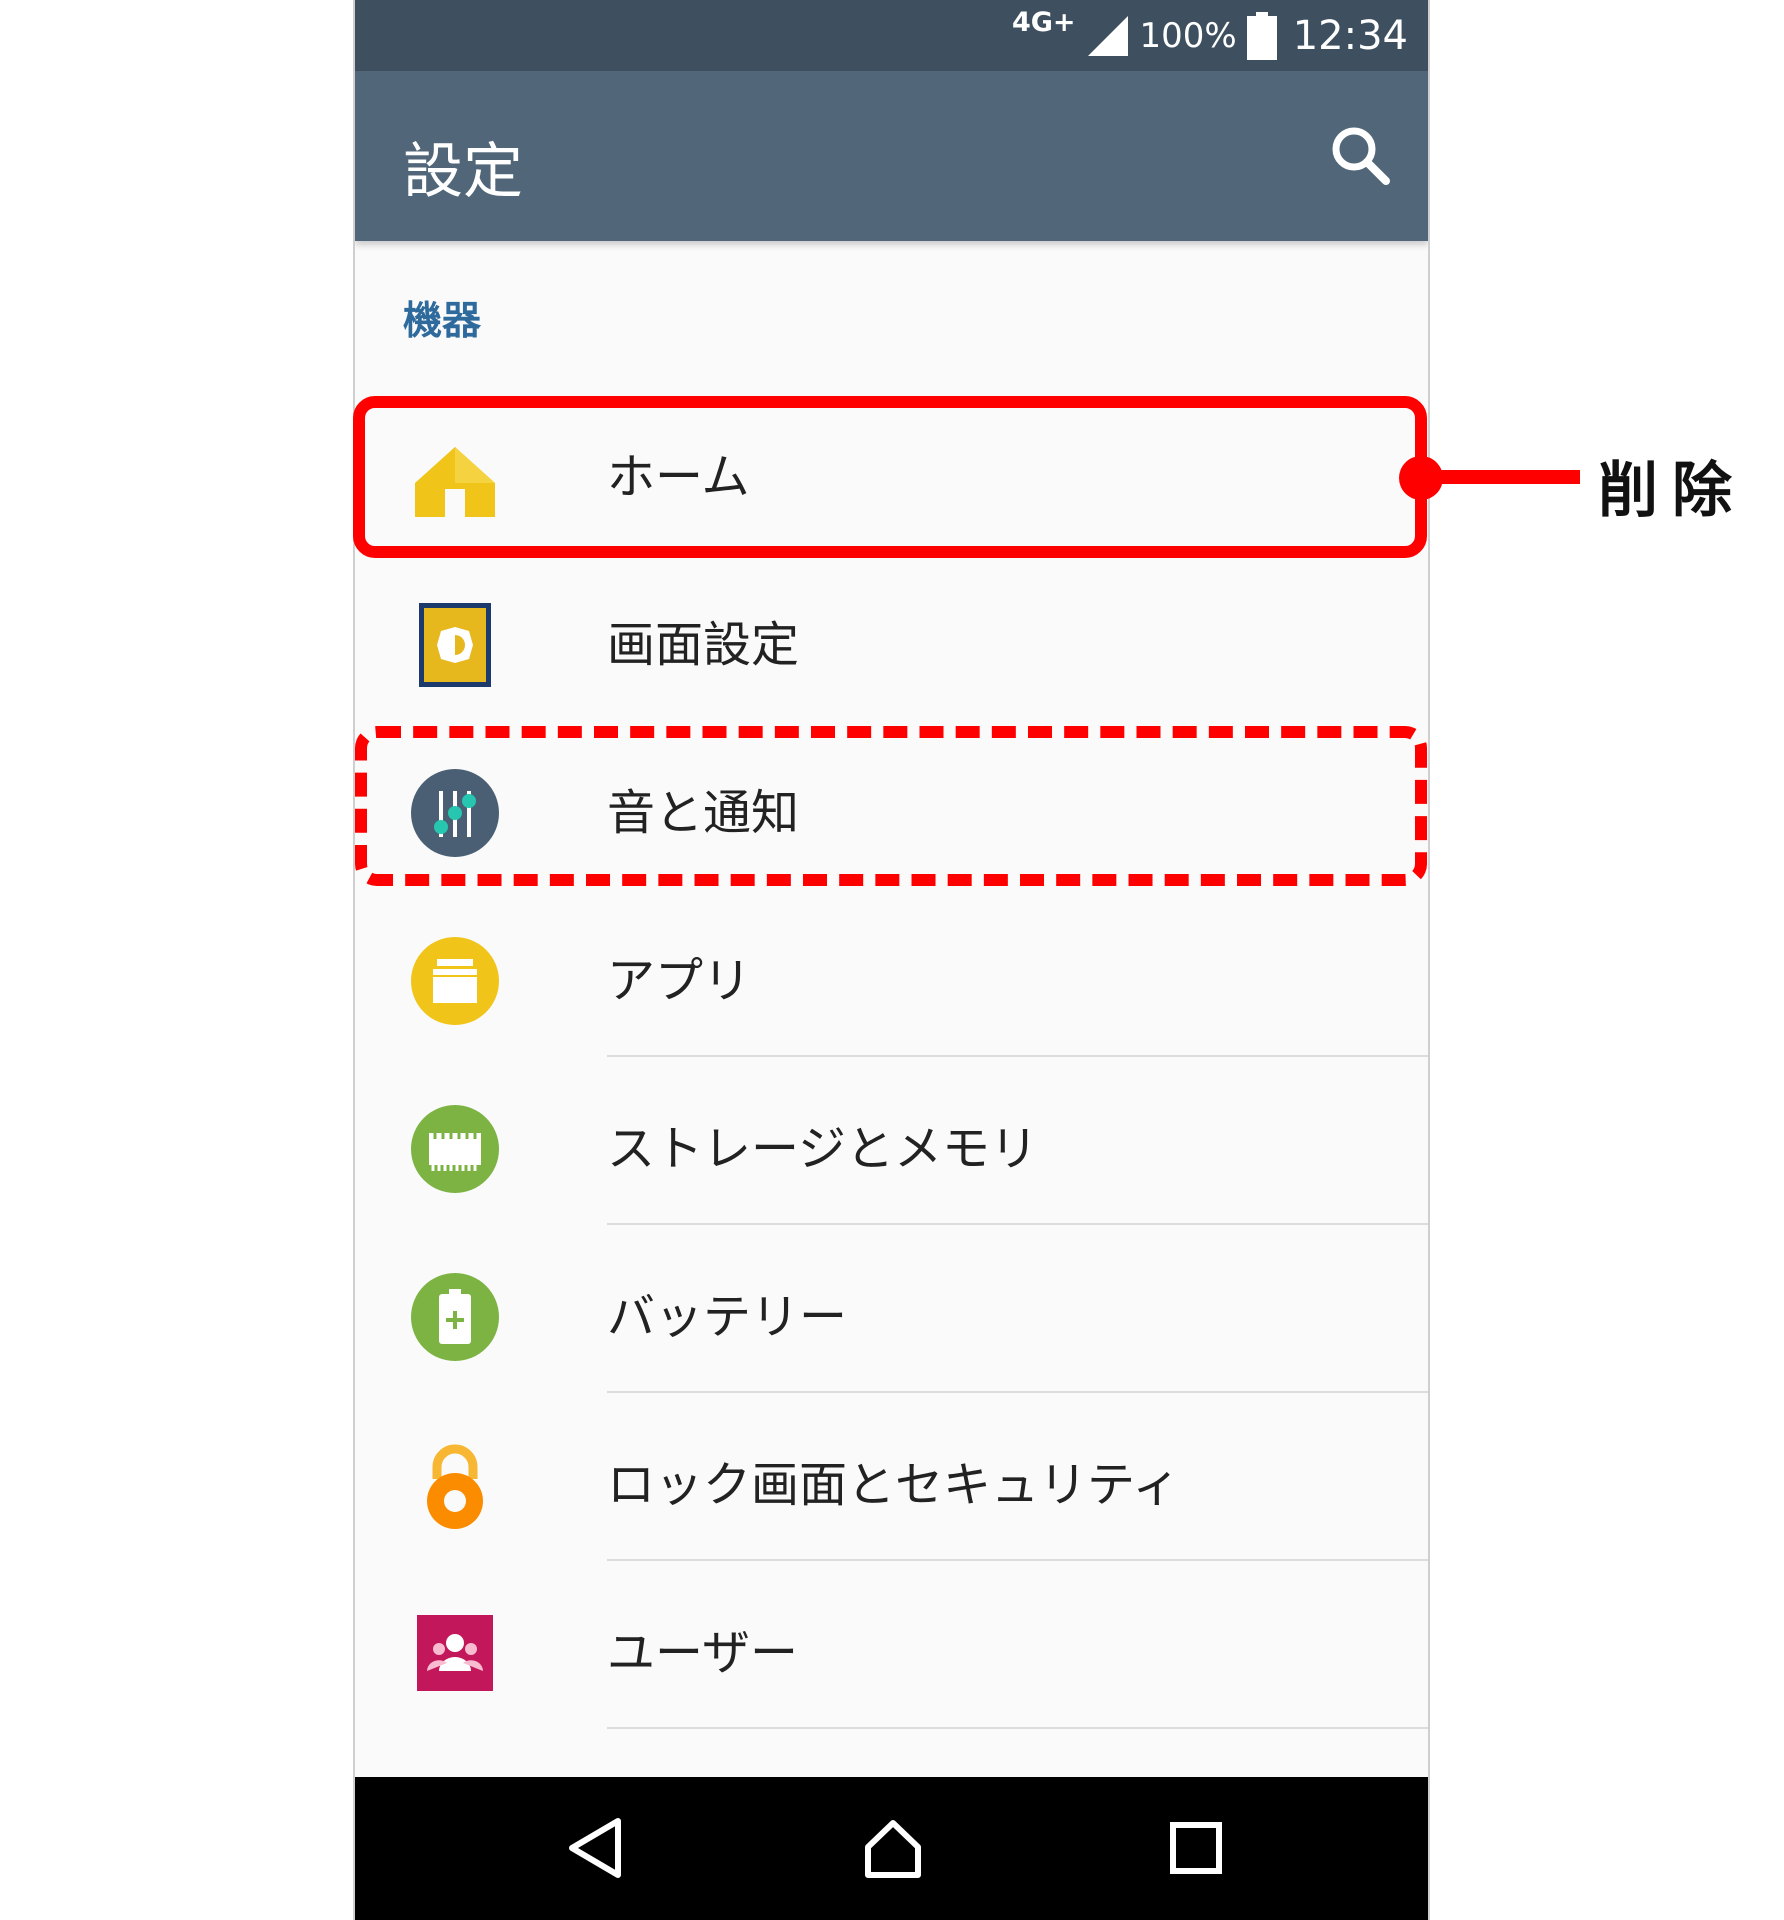 The height and width of the screenshot is (1920, 1784). I want to click on callout-line, so click(1500, 477).